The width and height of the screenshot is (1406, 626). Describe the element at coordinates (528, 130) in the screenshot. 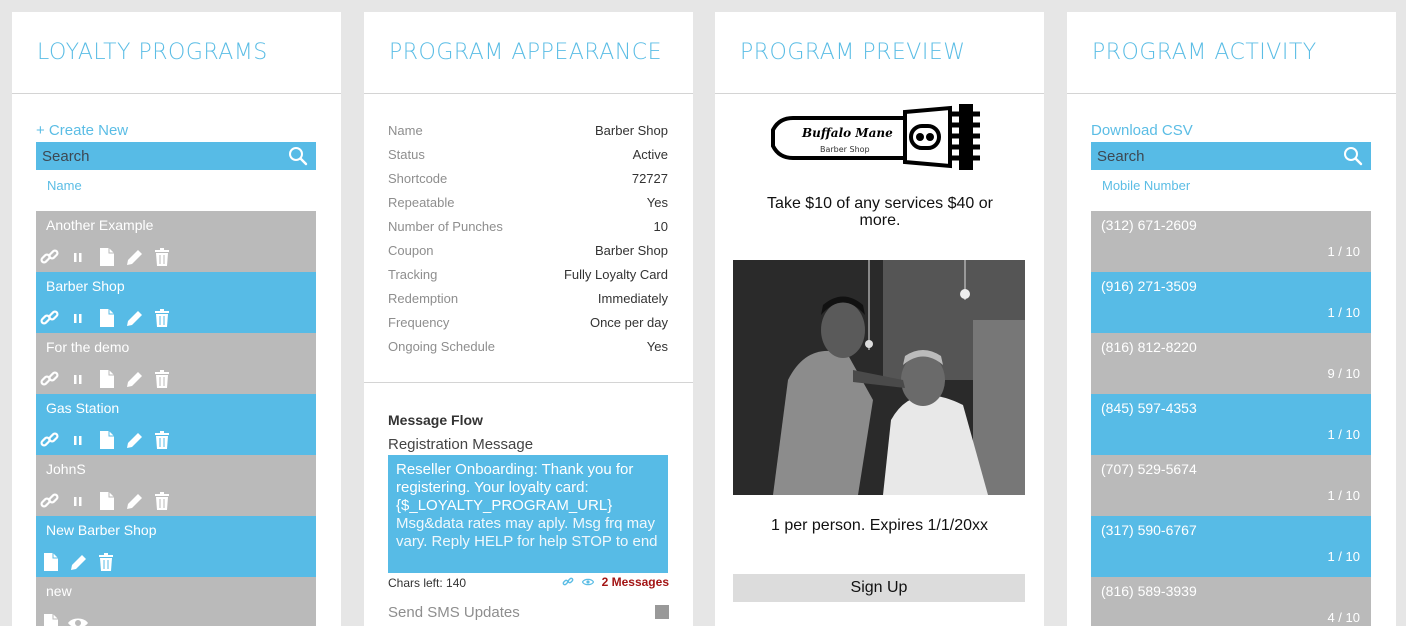

I see `field-row: Name Barber Shop` at that location.